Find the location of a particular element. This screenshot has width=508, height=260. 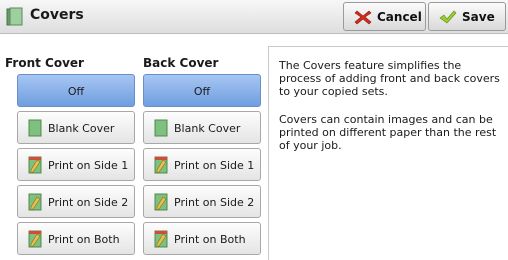

cancel-button: Cancel is located at coordinates (384, 16).